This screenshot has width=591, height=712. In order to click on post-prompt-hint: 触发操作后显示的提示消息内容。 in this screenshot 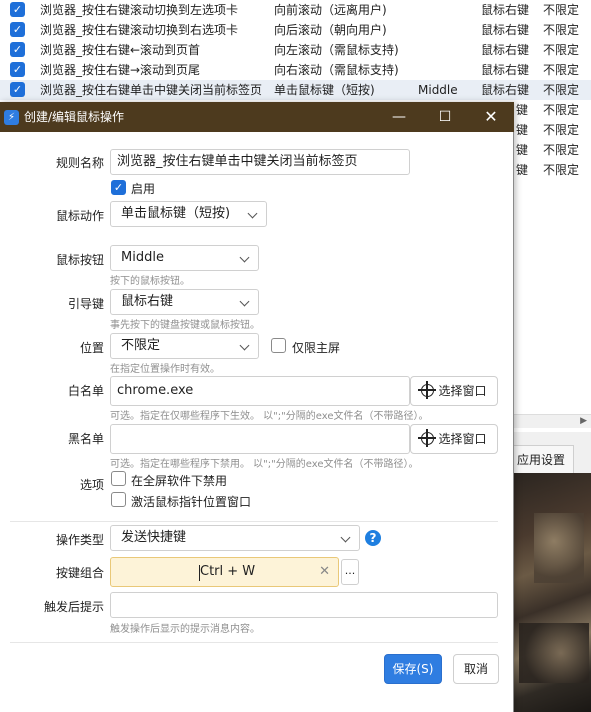, I will do `click(185, 629)`.